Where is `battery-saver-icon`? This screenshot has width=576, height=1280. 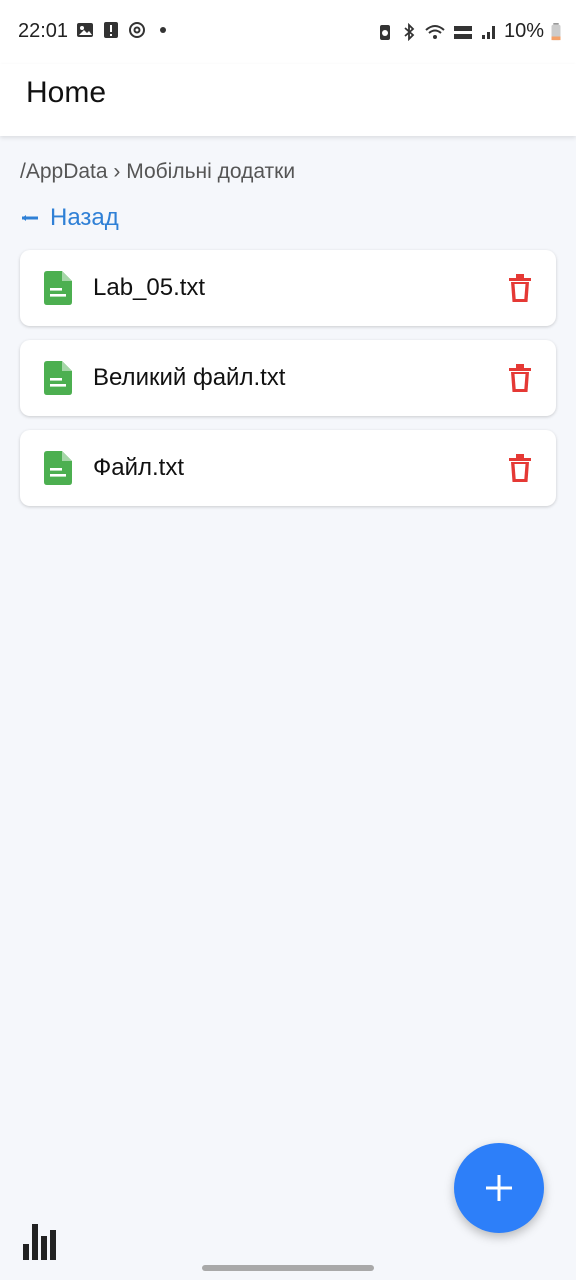
battery-saver-icon is located at coordinates (384, 32).